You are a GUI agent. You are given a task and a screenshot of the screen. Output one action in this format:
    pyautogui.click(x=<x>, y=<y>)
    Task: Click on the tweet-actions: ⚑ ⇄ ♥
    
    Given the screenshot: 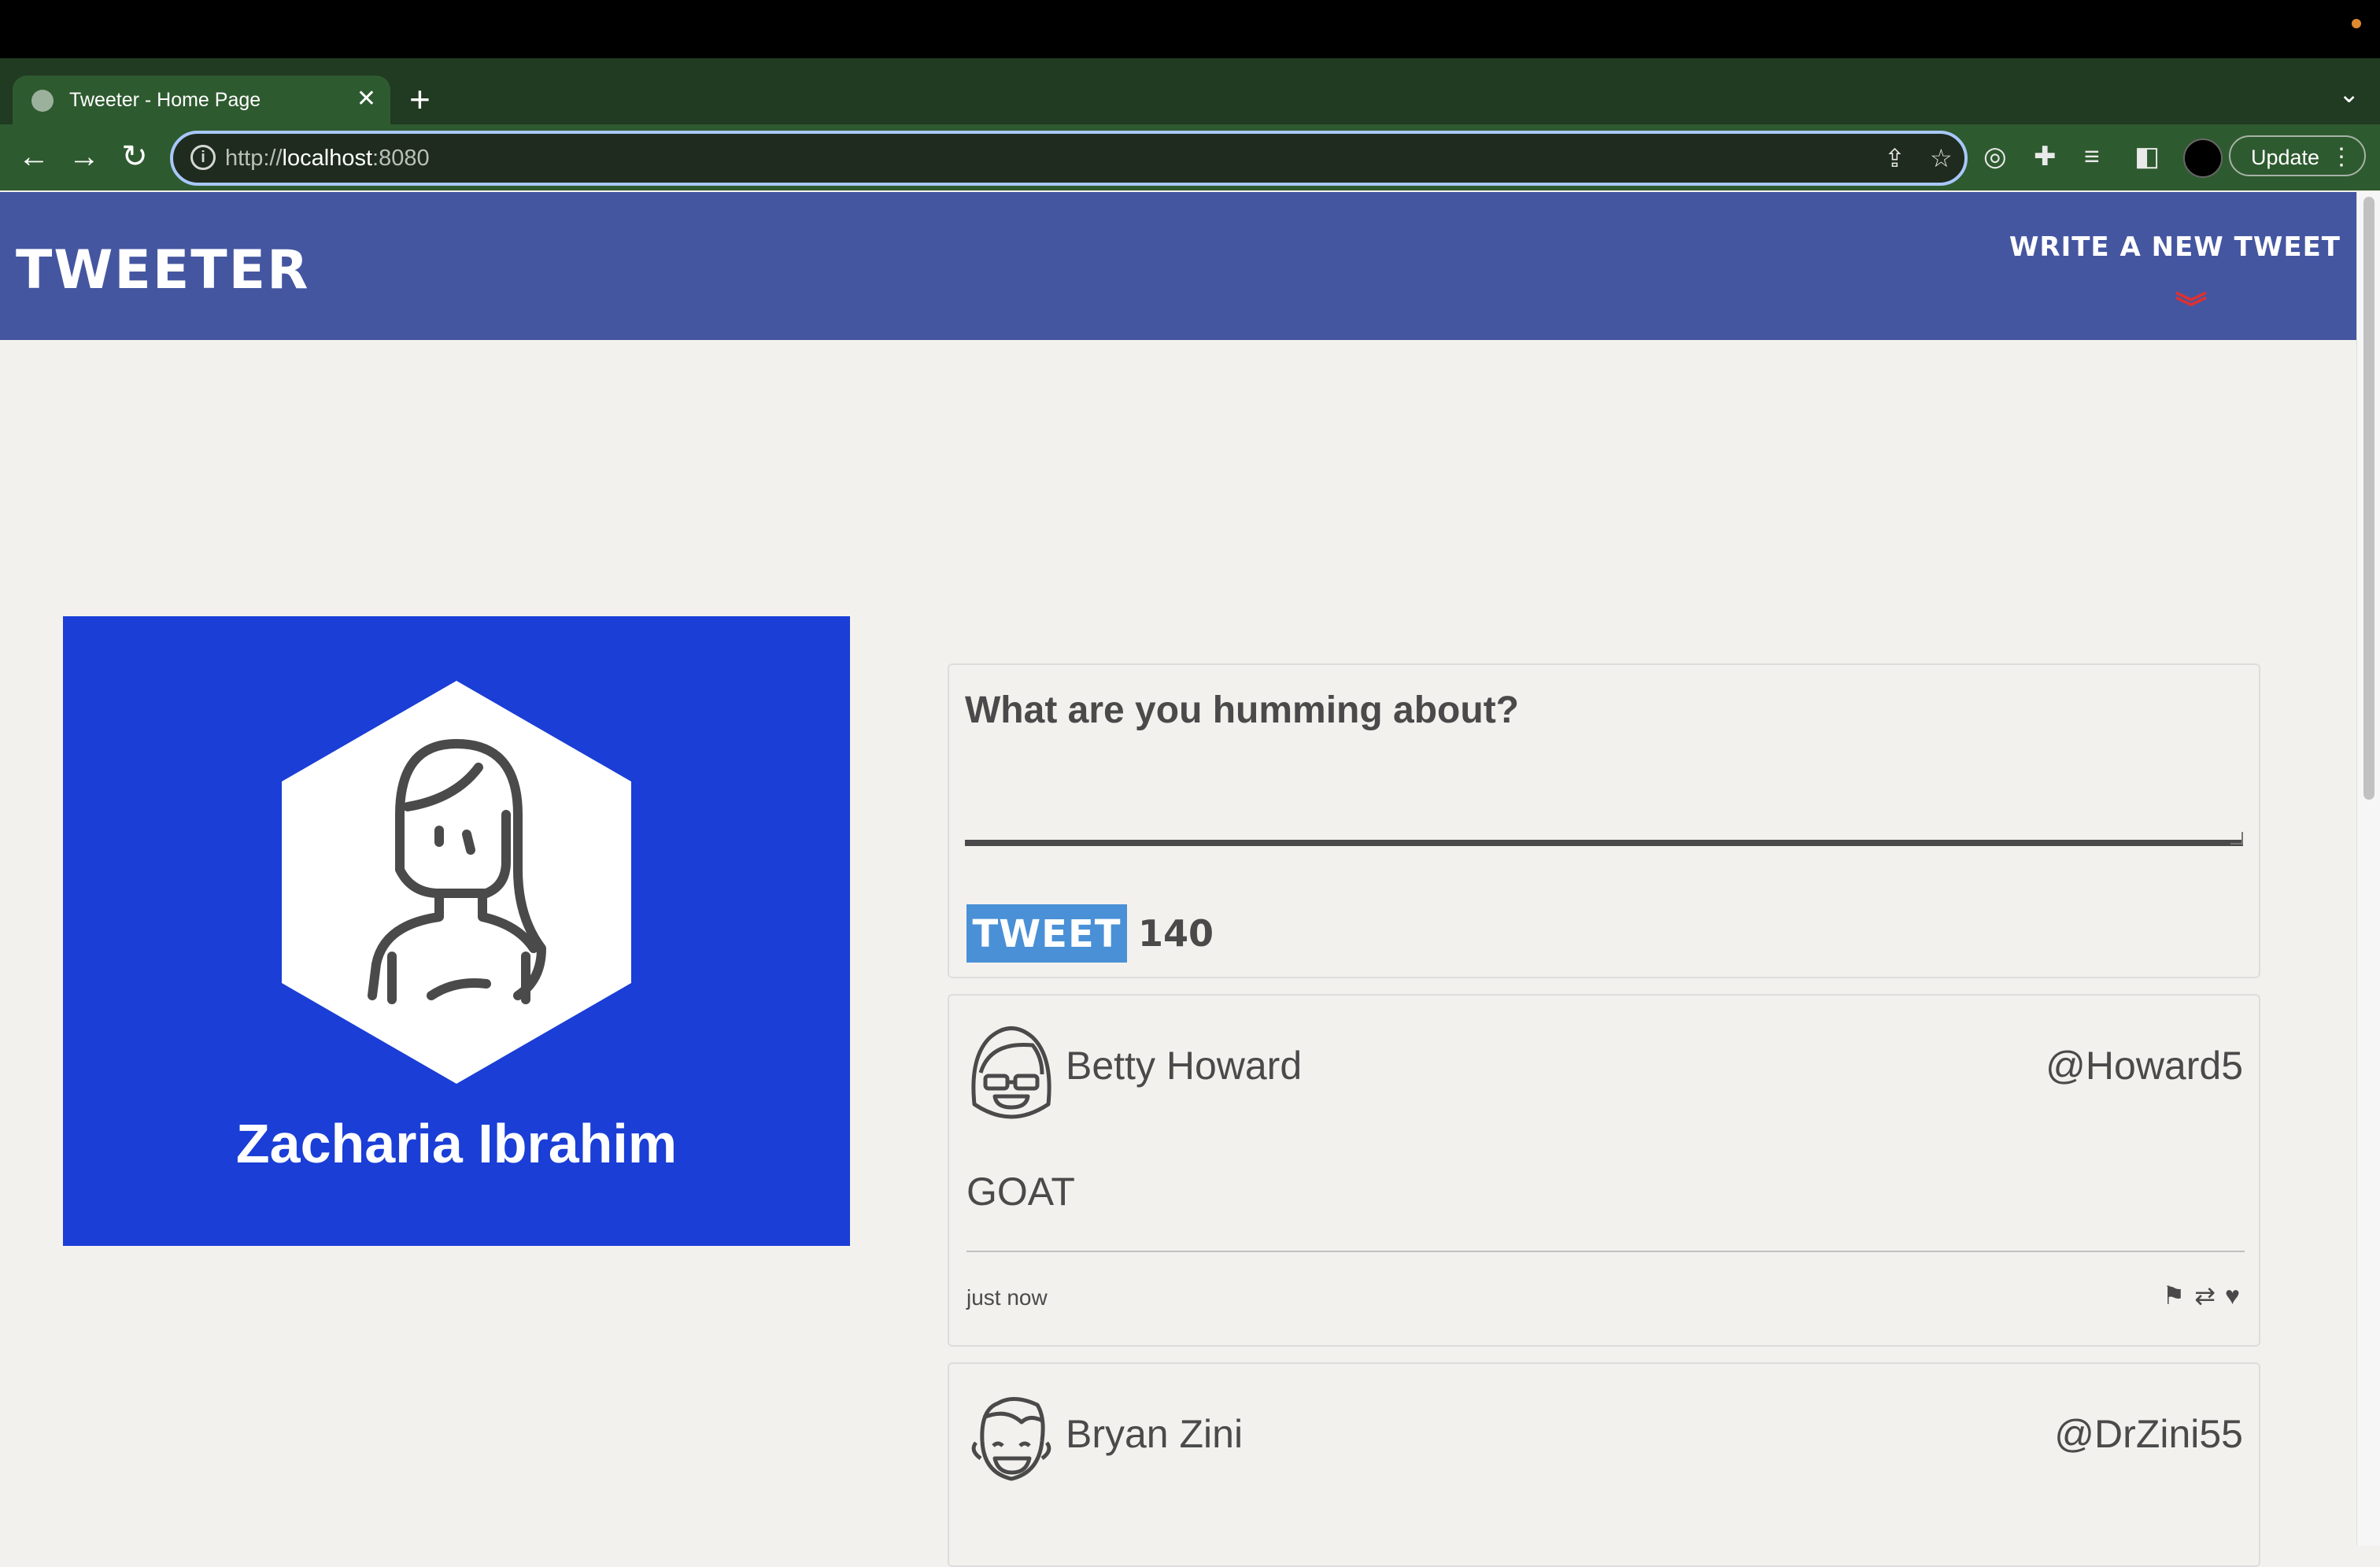 What is the action you would take?
    pyautogui.click(x=2200, y=1296)
    